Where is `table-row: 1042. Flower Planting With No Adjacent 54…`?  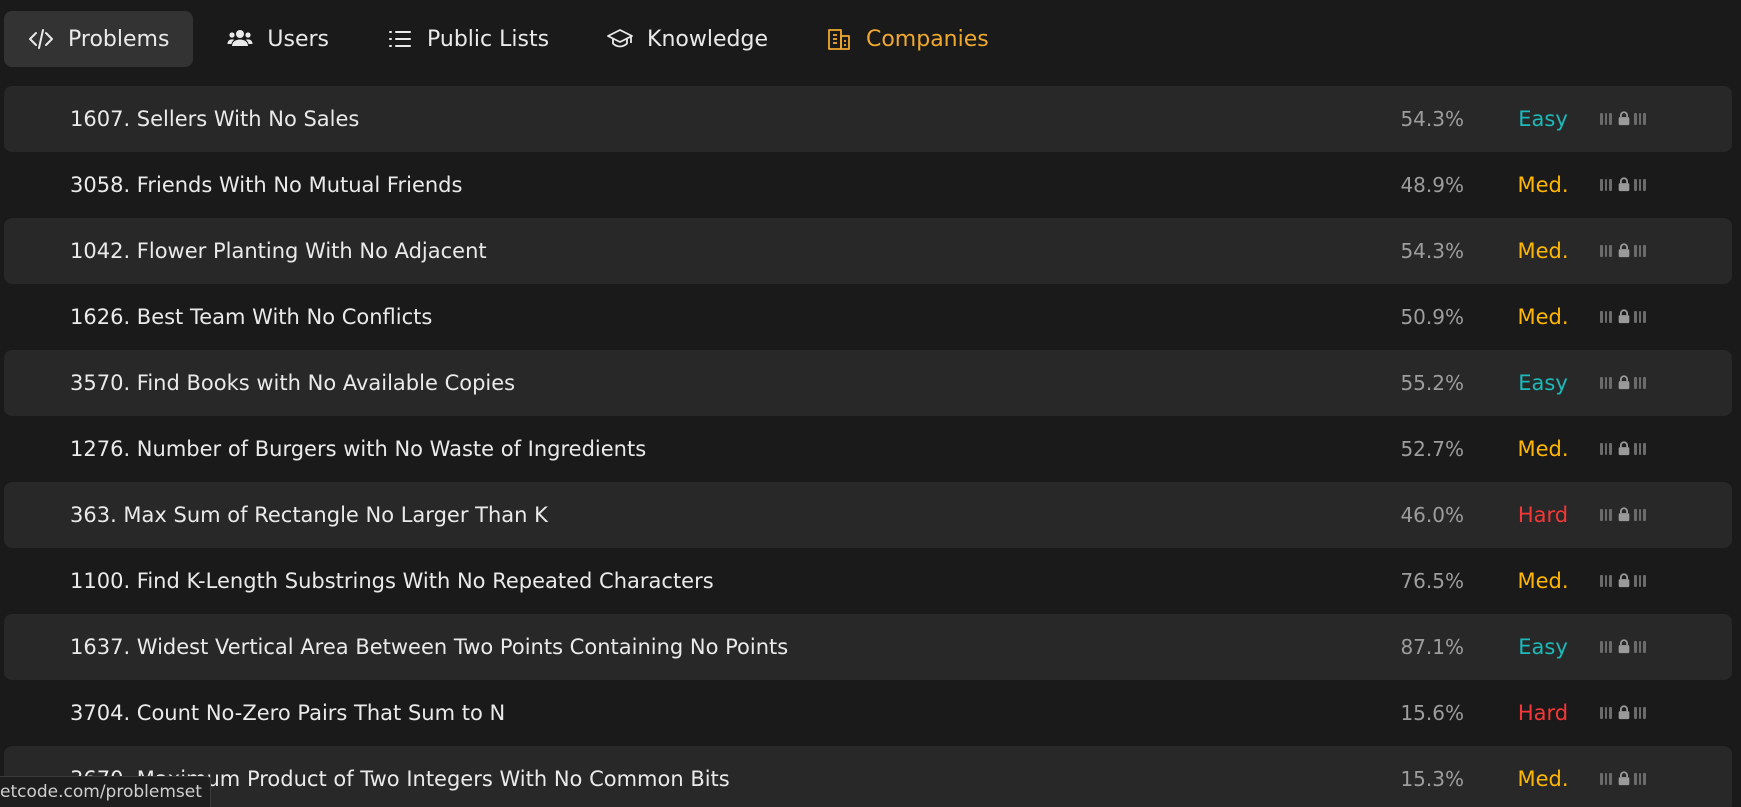
table-row: 1042. Flower Planting With No Adjacent 54… is located at coordinates (868, 251).